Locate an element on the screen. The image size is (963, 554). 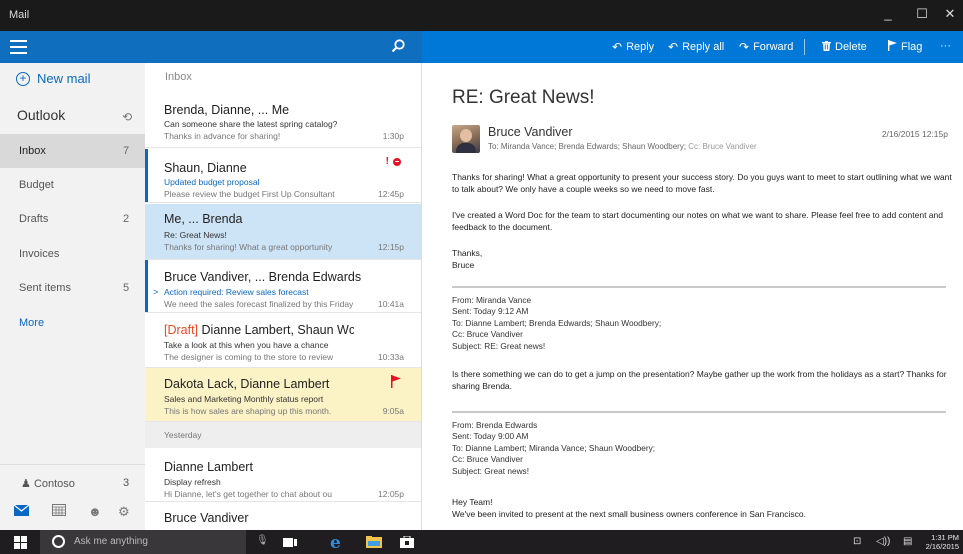
more-folders-link: More is located at coordinates (31, 323).